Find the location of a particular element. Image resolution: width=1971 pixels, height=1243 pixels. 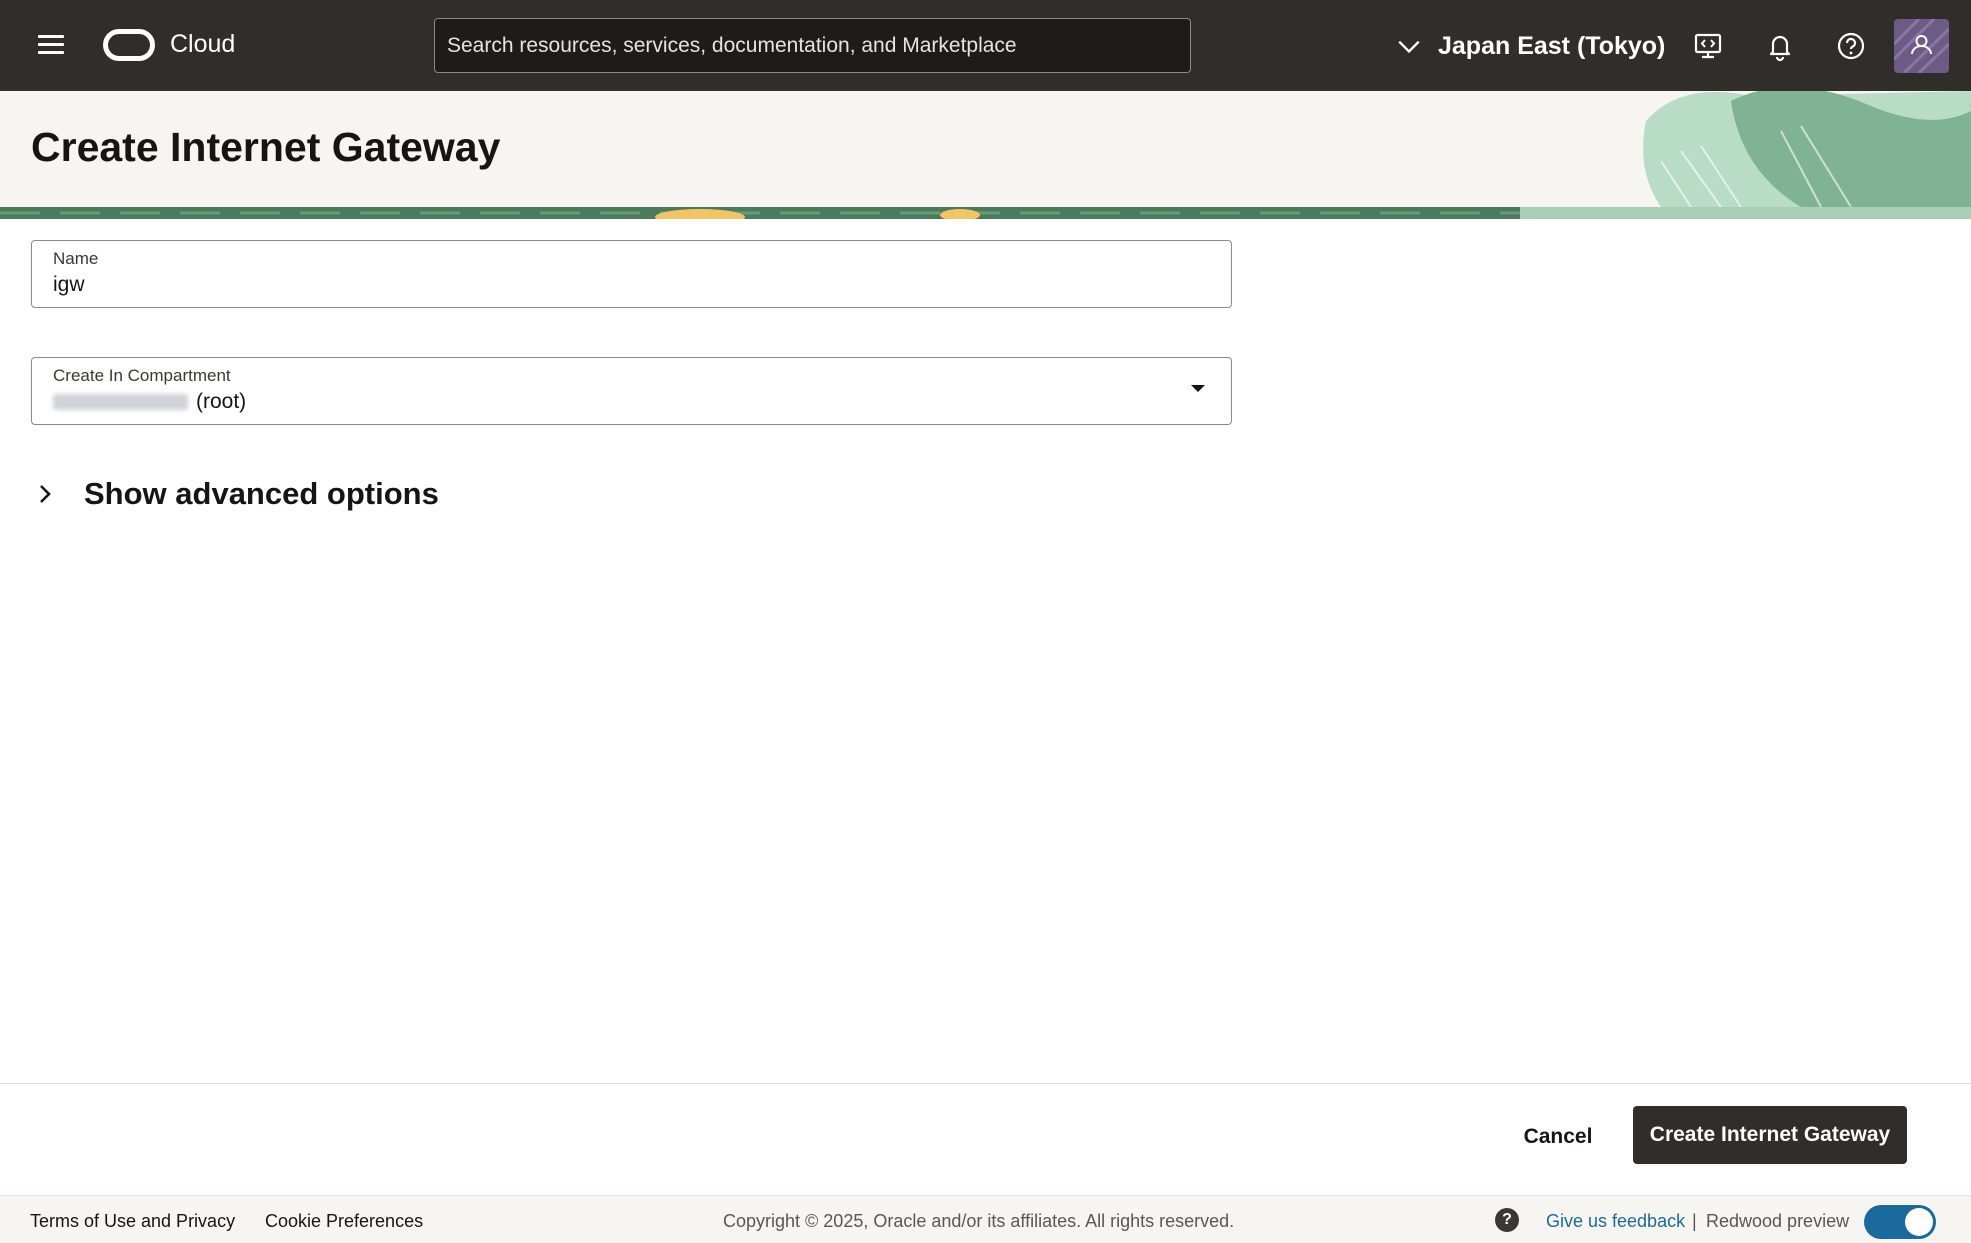

terms-of-use-link: Terms of Use and Privacy is located at coordinates (132, 1221).